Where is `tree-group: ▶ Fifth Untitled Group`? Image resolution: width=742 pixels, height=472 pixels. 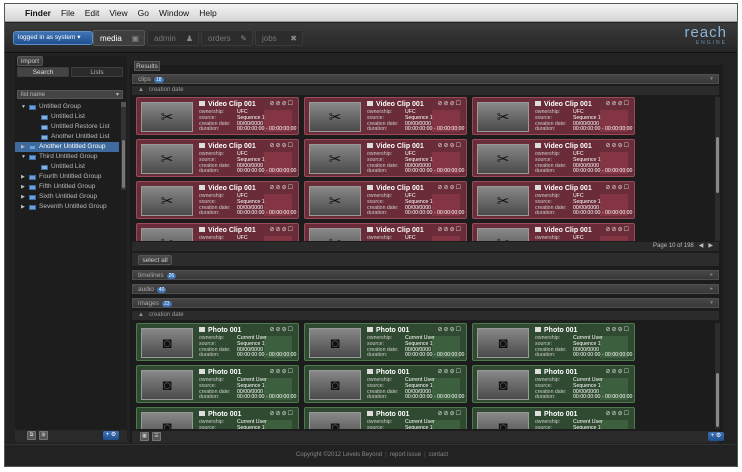
tree-group: ▶ Fifth Untitled Group is located at coordinates (67, 187).